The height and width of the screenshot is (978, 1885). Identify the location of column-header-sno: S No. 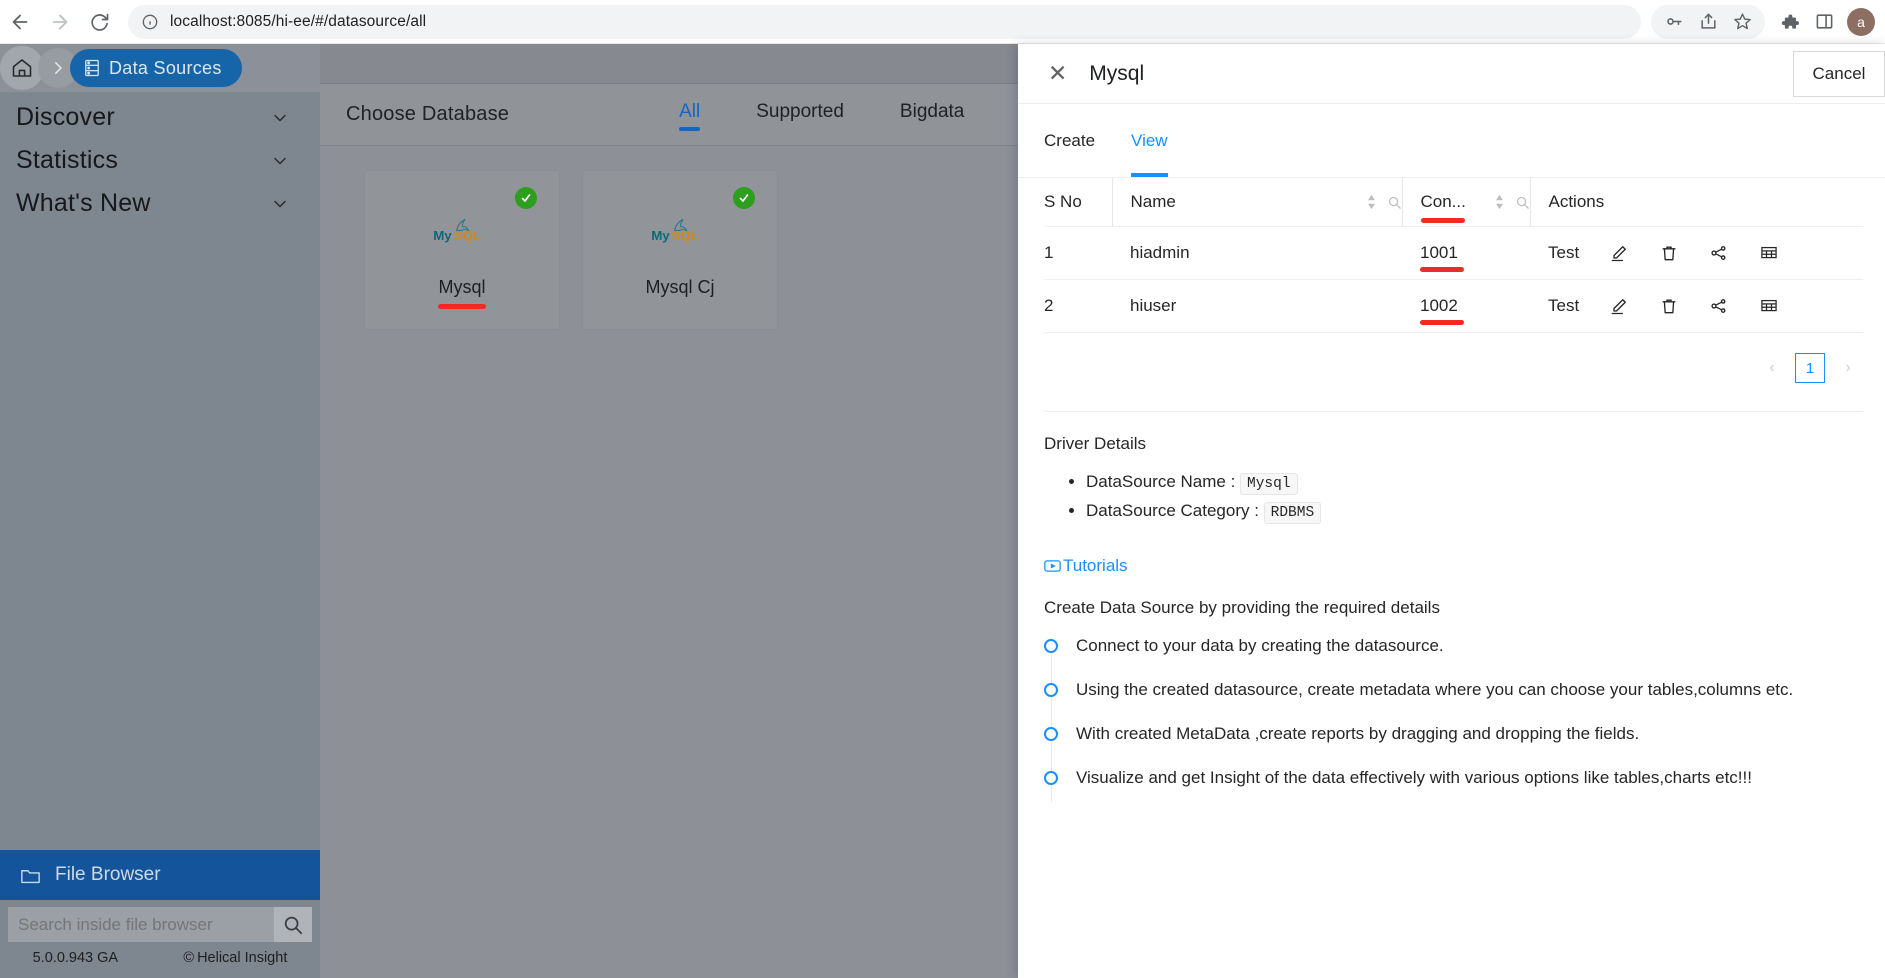
(1078, 202).